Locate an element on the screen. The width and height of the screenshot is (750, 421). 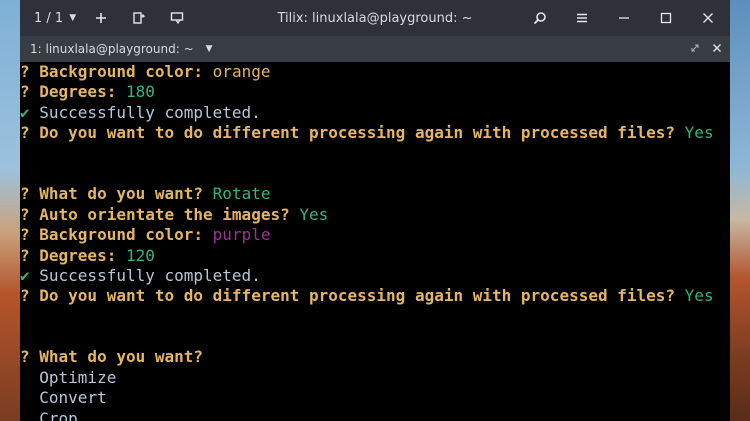
desktop-wallpaper-left is located at coordinates (10, 210).